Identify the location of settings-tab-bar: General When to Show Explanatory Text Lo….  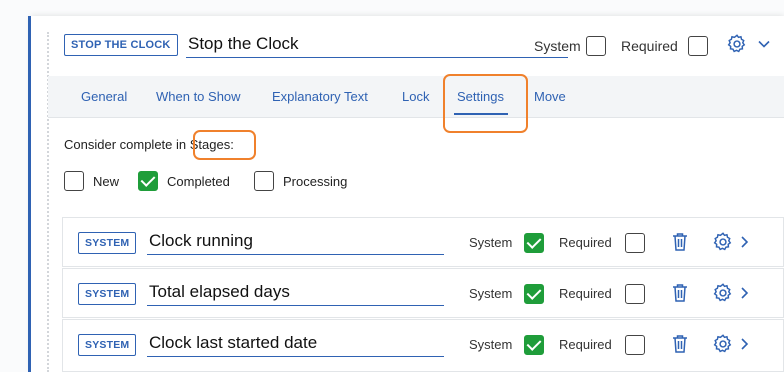
(416, 97).